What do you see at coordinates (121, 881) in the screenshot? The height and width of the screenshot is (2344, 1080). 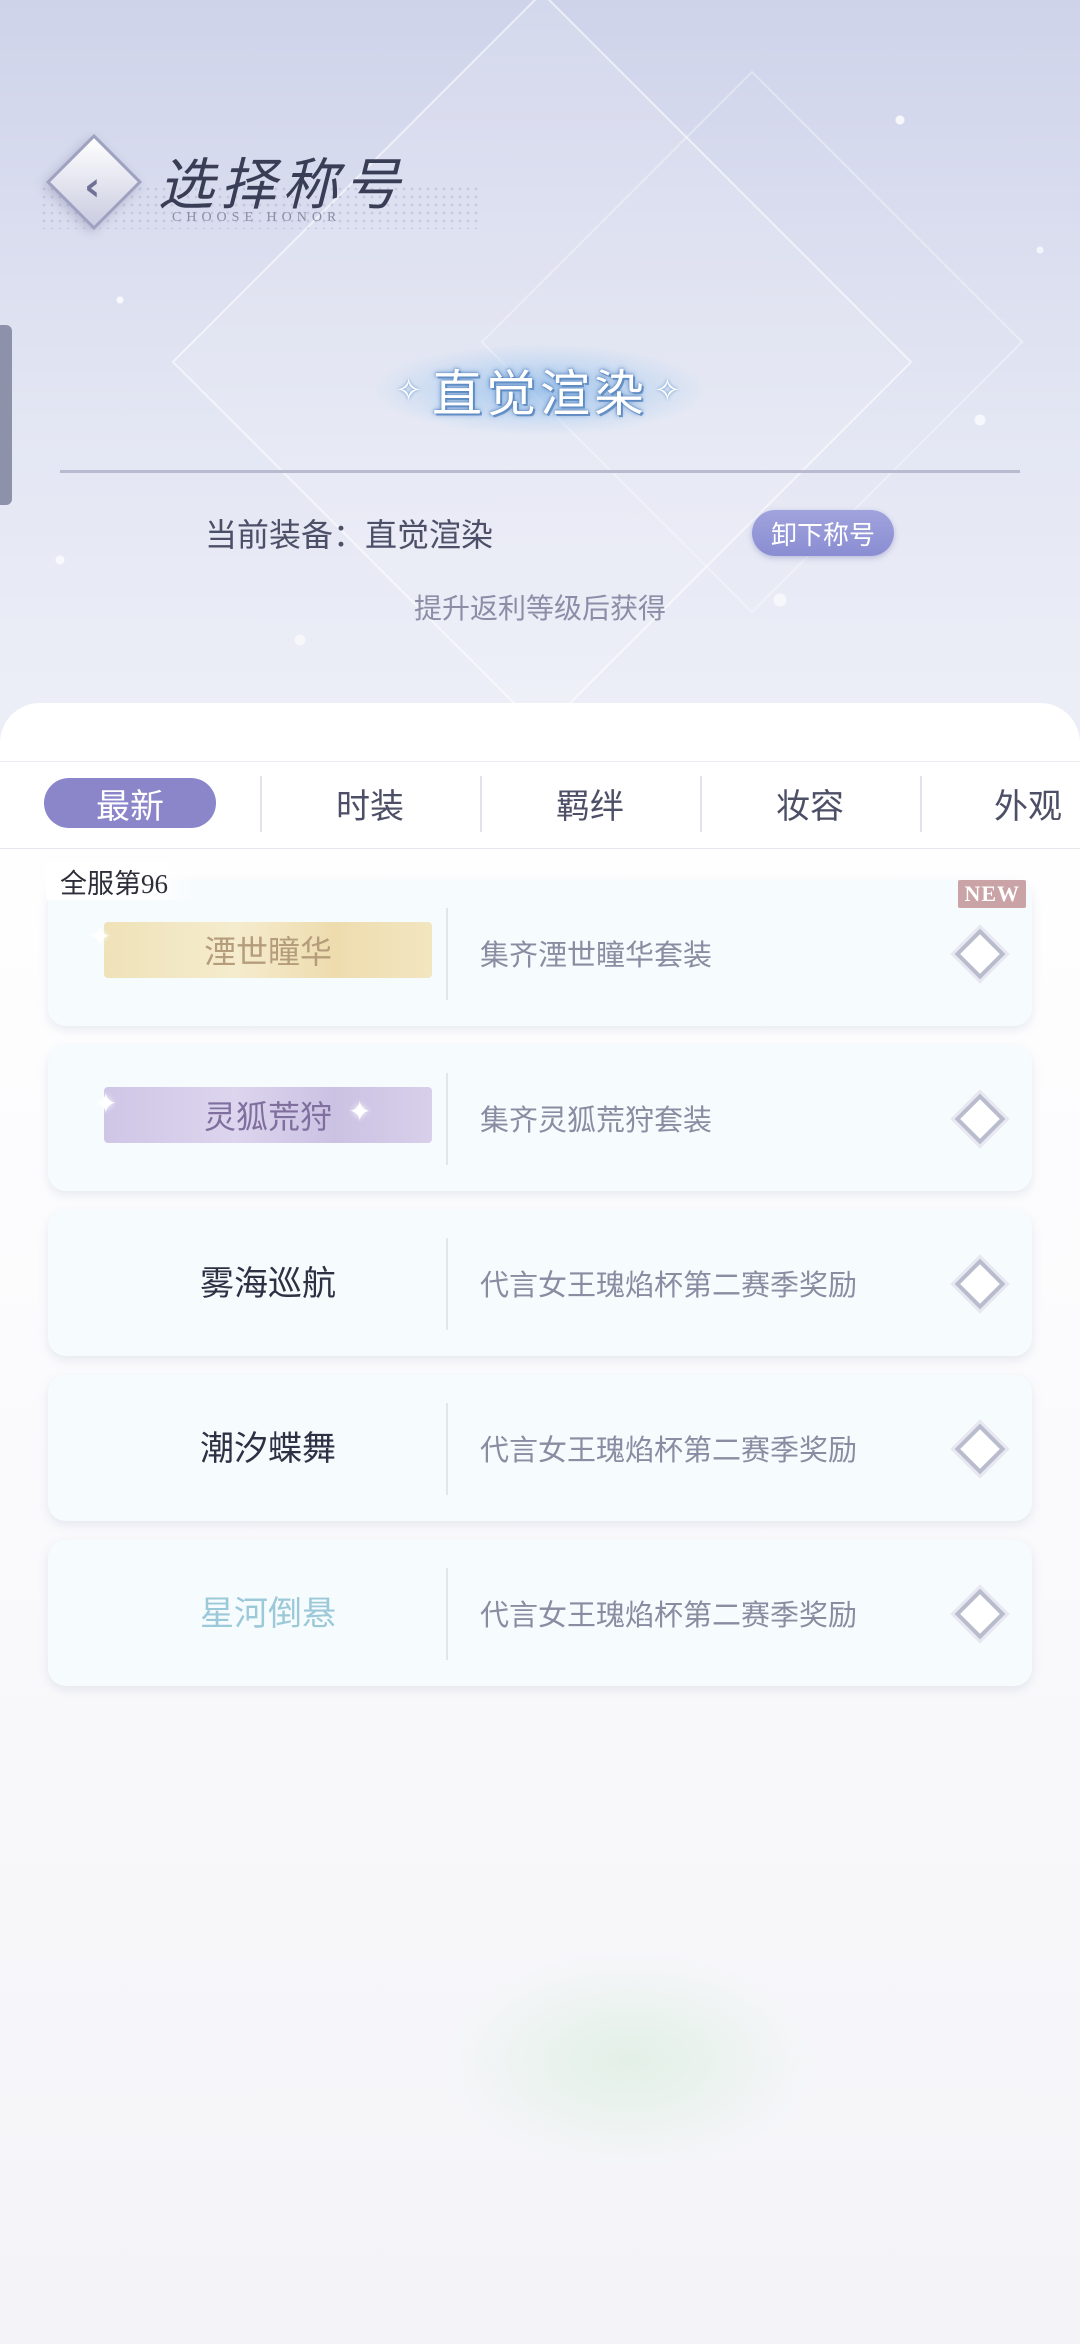 I see `server-rank-tag: 全服第96` at bounding box center [121, 881].